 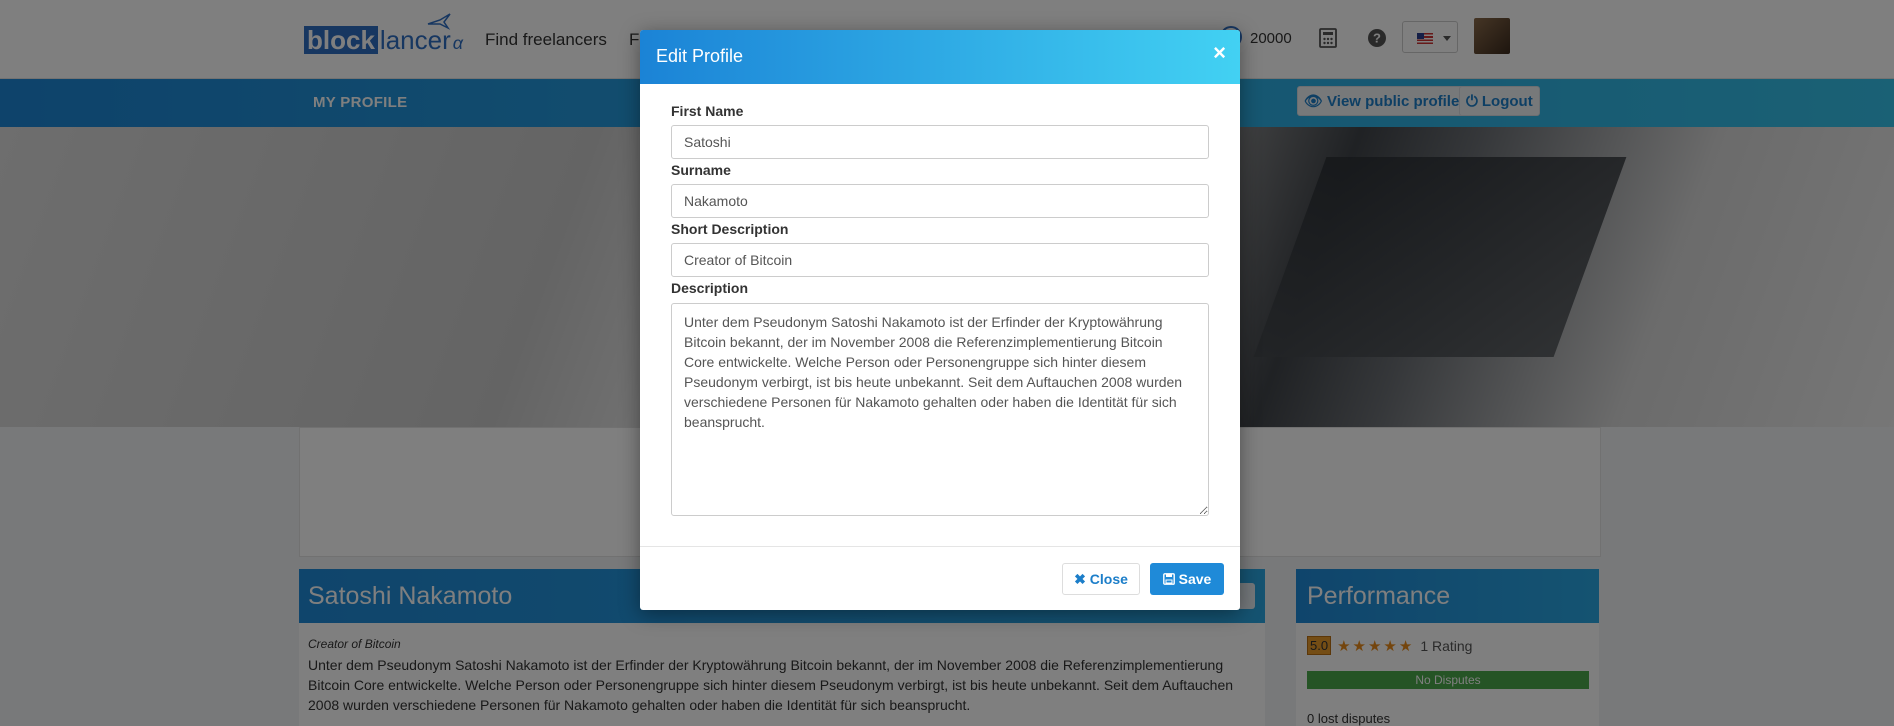 What do you see at coordinates (1080, 579) in the screenshot?
I see `close-icon: ✖` at bounding box center [1080, 579].